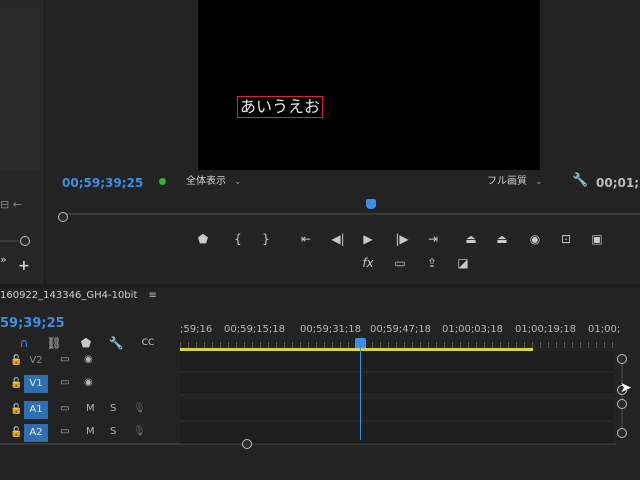 The width and height of the screenshot is (640, 480). What do you see at coordinates (360, 392) in the screenshot?
I see `timeline-playhead-line` at bounding box center [360, 392].